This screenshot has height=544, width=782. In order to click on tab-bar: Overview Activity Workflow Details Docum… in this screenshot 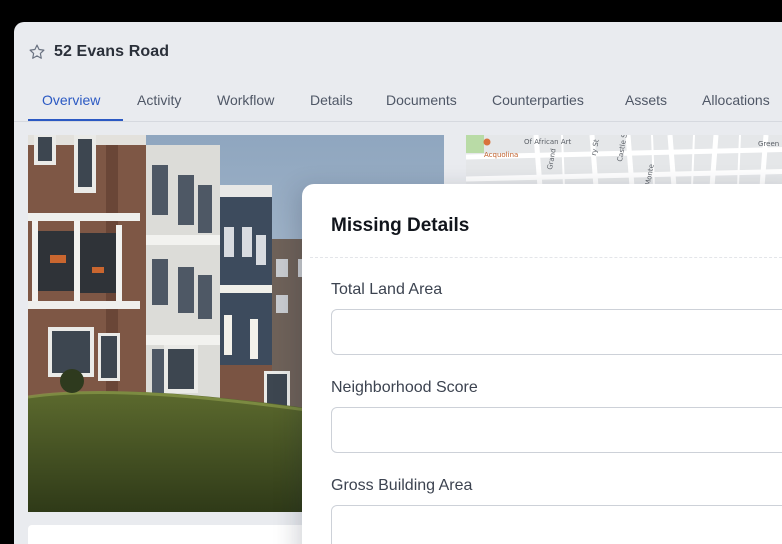, I will do `click(398, 104)`.